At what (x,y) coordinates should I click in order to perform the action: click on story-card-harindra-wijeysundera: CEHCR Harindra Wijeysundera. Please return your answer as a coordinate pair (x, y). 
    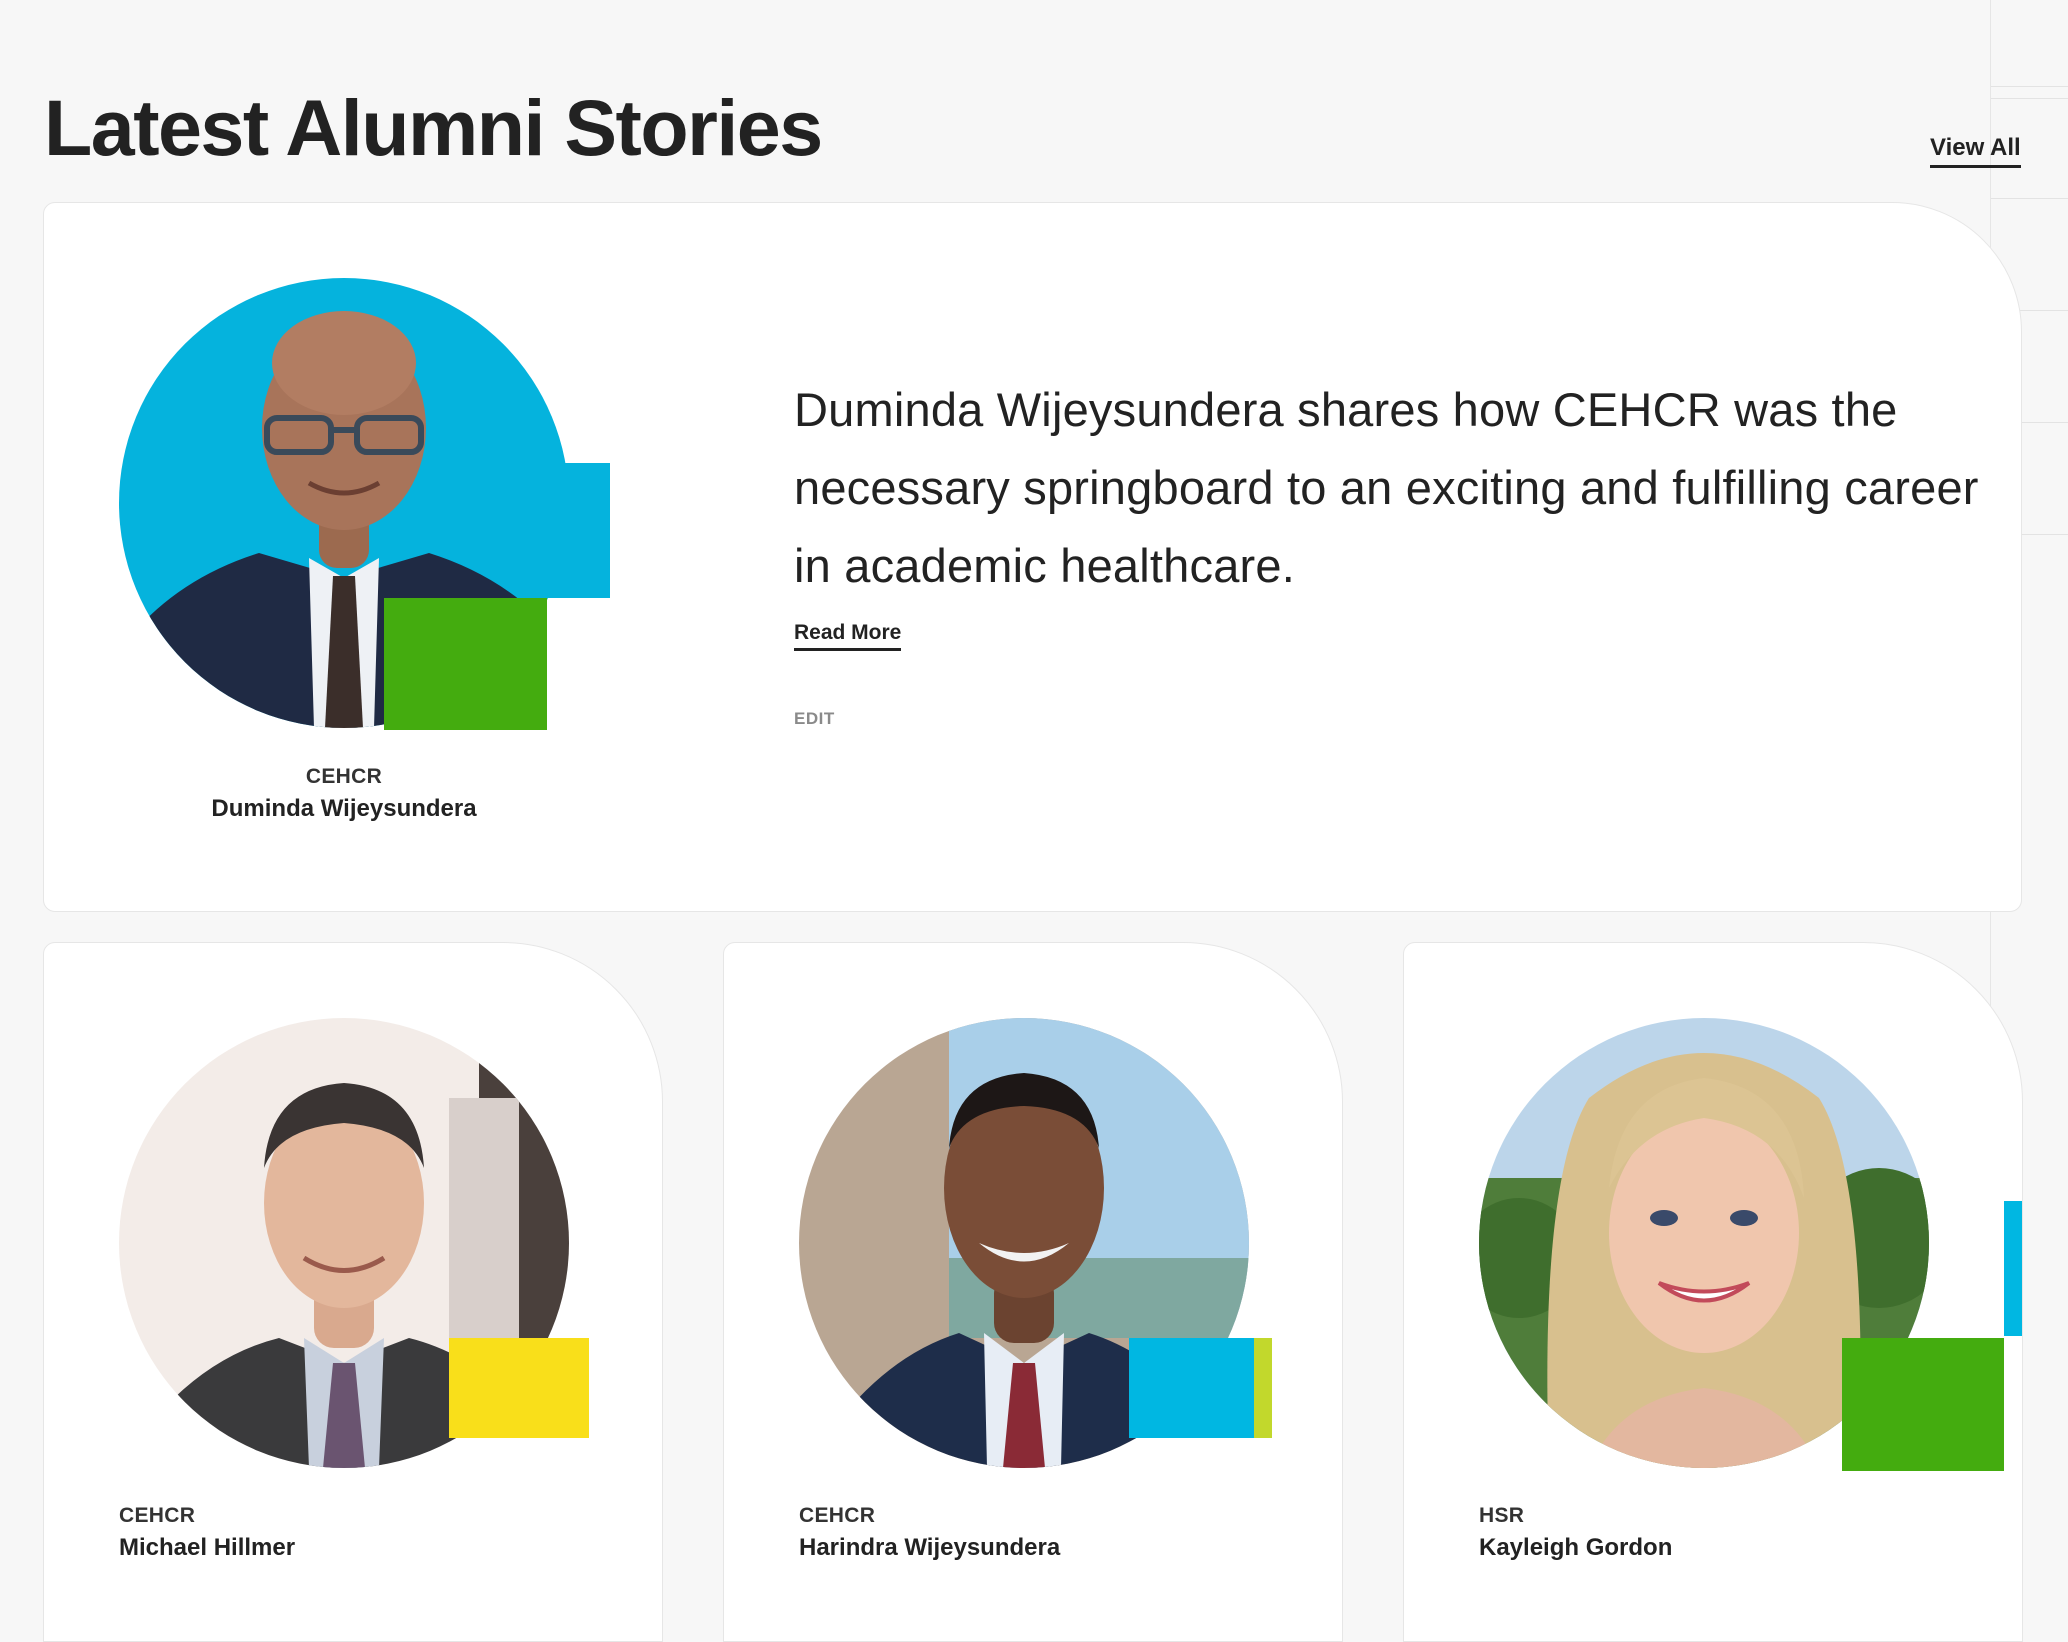
    Looking at the image, I should click on (1033, 1292).